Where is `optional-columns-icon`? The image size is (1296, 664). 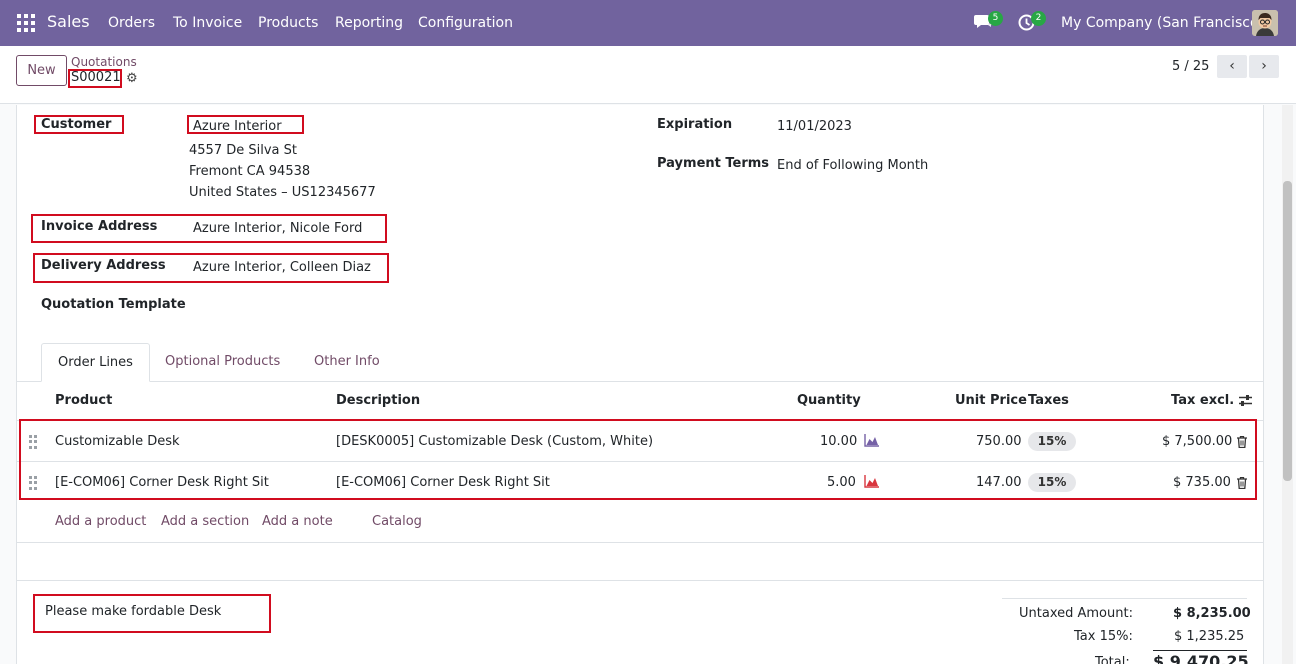
optional-columns-icon is located at coordinates (1245, 402).